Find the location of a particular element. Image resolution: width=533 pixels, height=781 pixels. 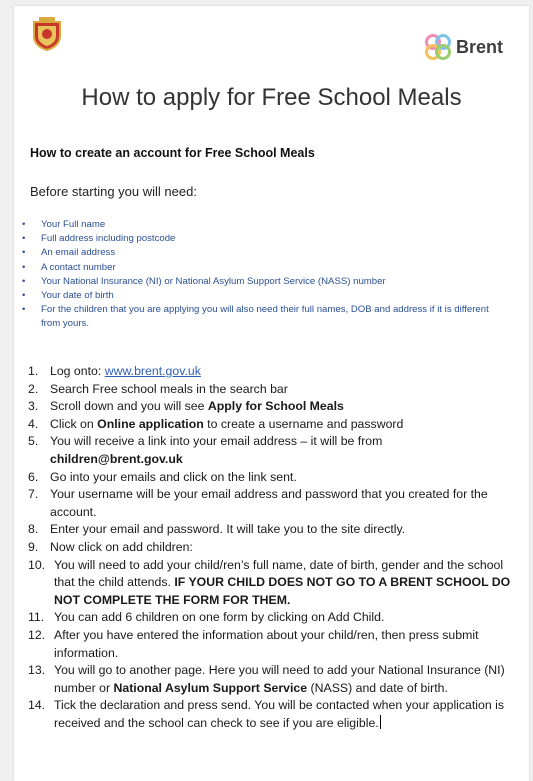

step-number: 9. is located at coordinates (33, 546).